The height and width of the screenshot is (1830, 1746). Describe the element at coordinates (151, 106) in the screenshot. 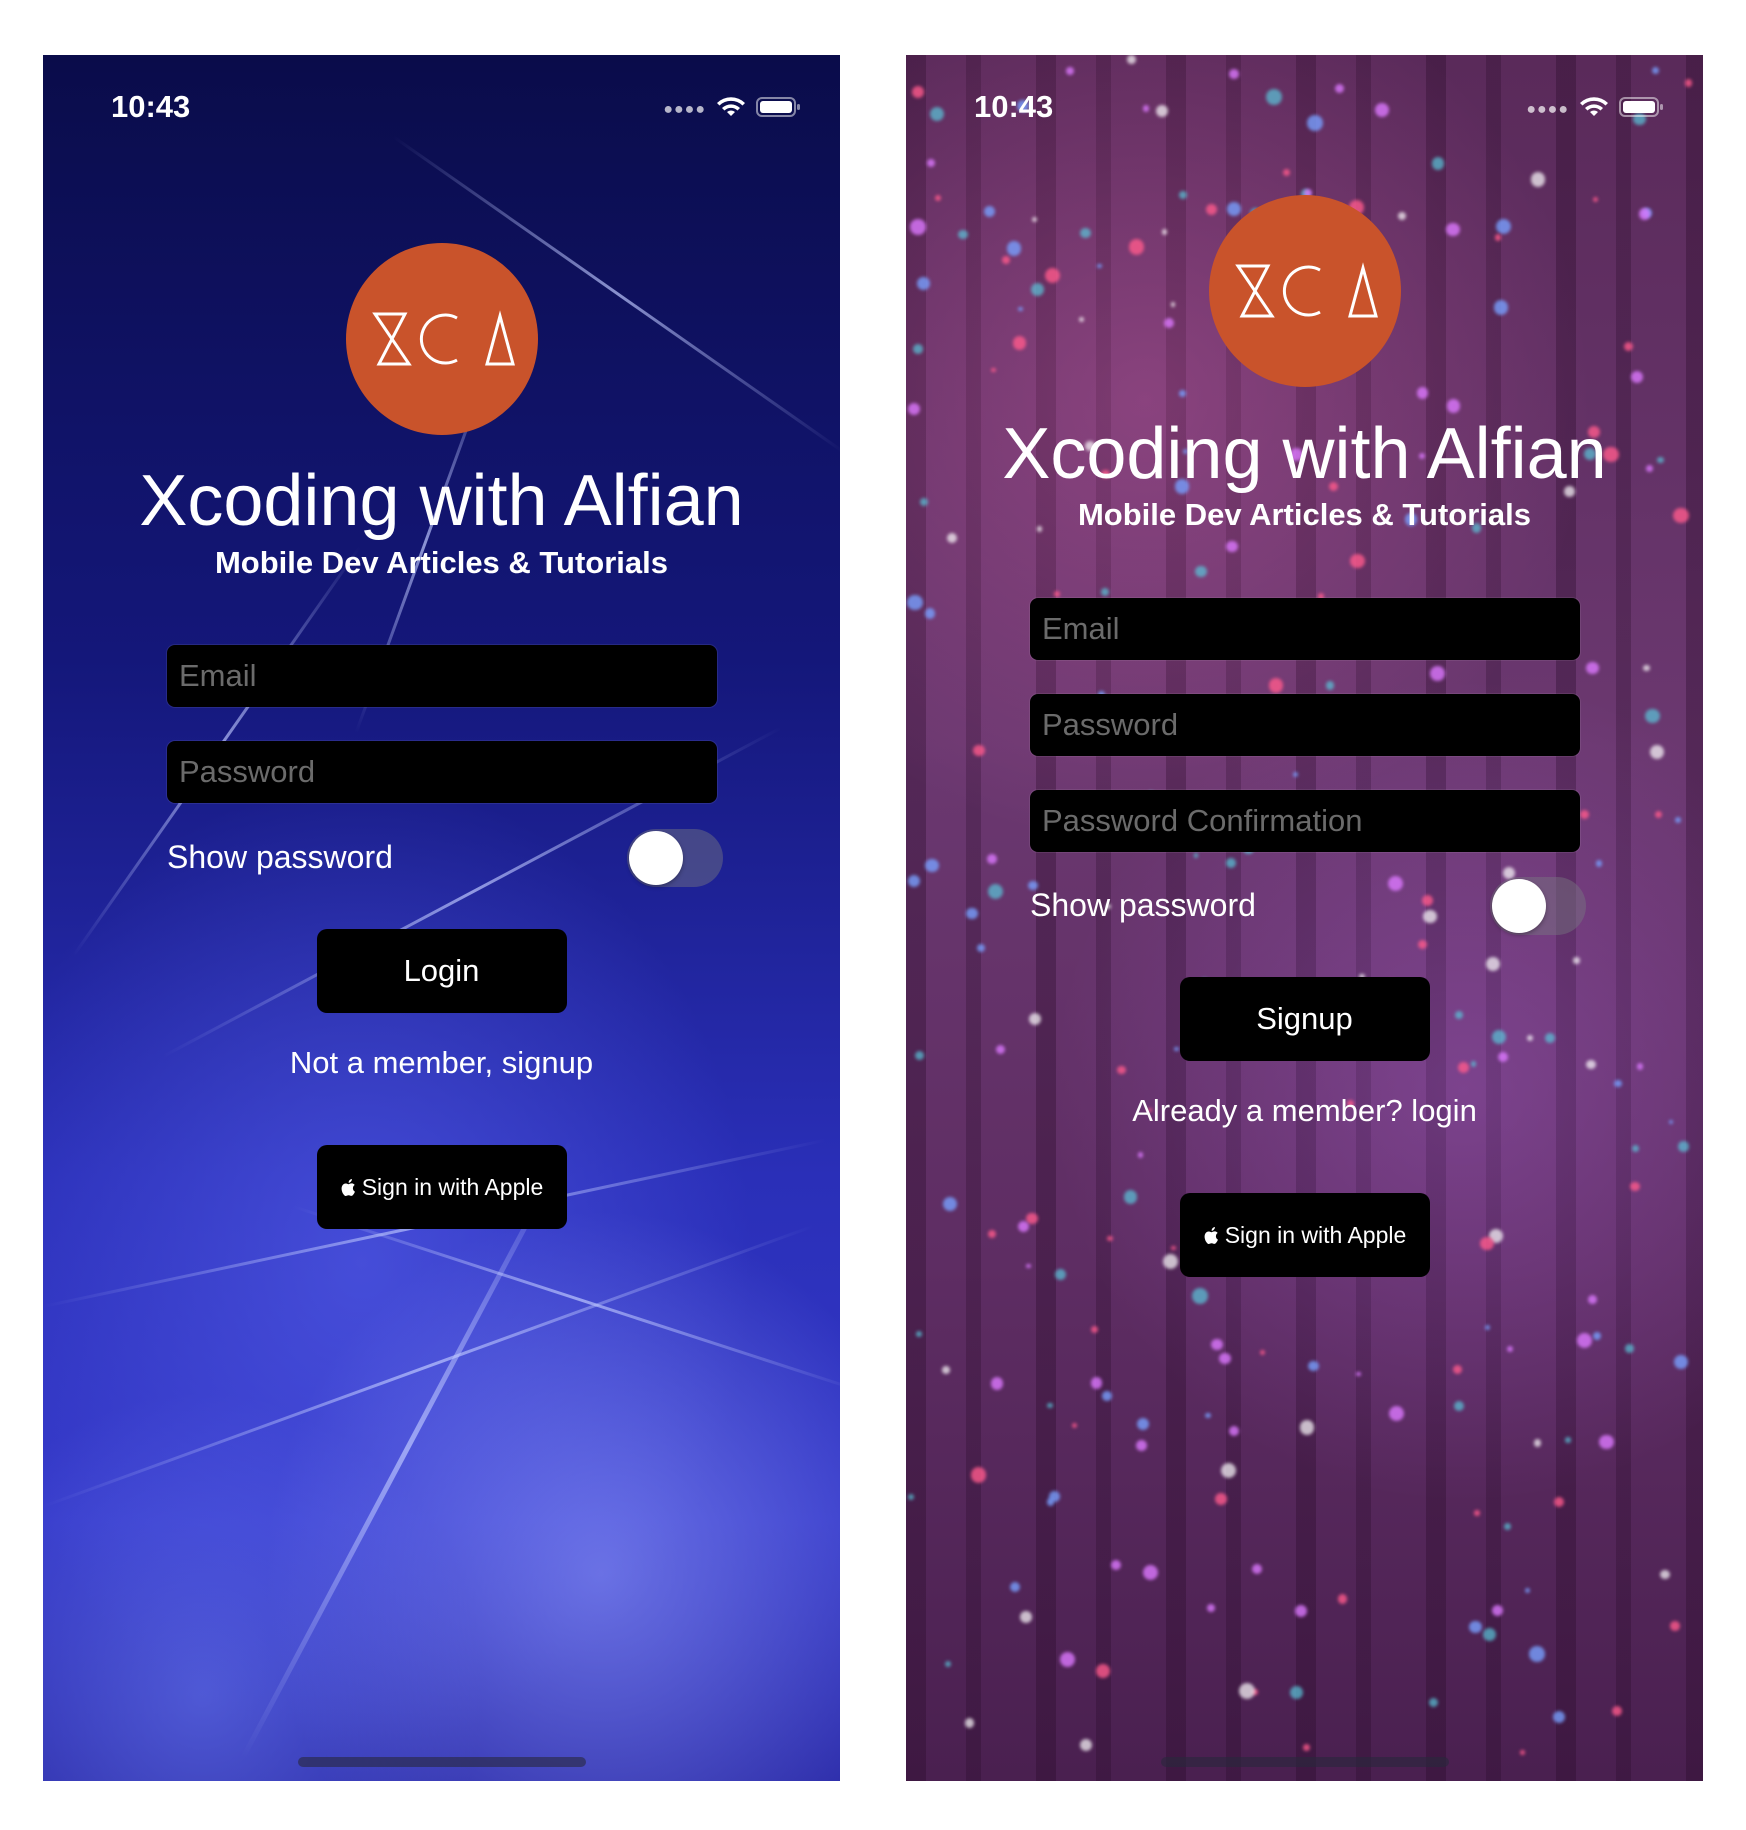

I see `status-time: 10:43` at that location.